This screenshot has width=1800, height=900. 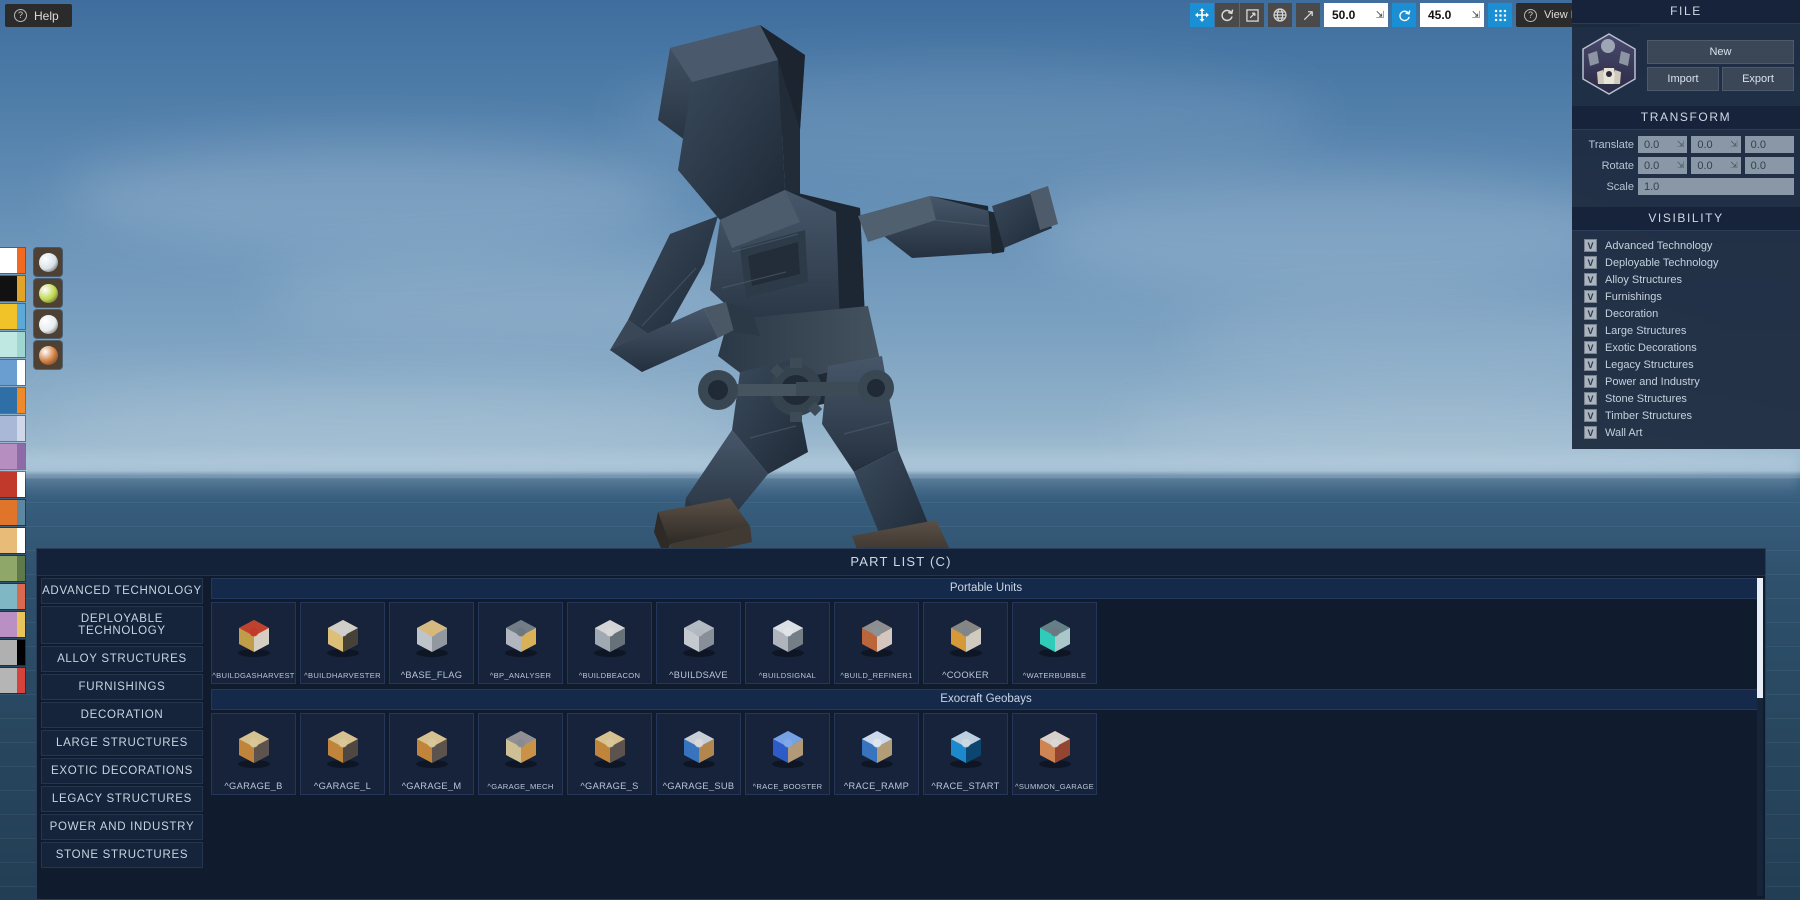 What do you see at coordinates (787, 643) in the screenshot?
I see `part-item: ^BUILDSIGNAL` at bounding box center [787, 643].